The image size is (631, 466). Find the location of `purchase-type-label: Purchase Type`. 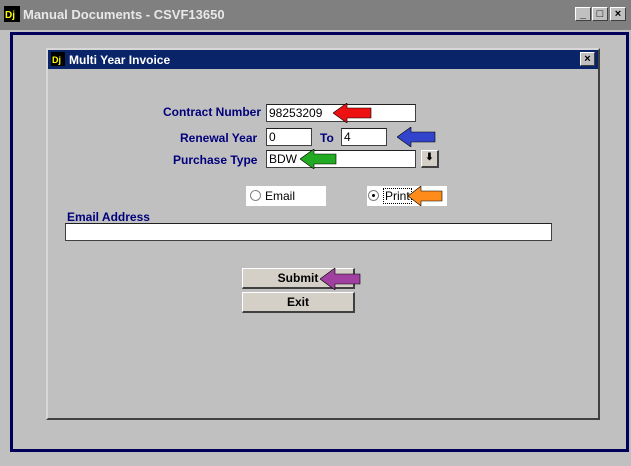

purchase-type-label: Purchase Type is located at coordinates (215, 160).